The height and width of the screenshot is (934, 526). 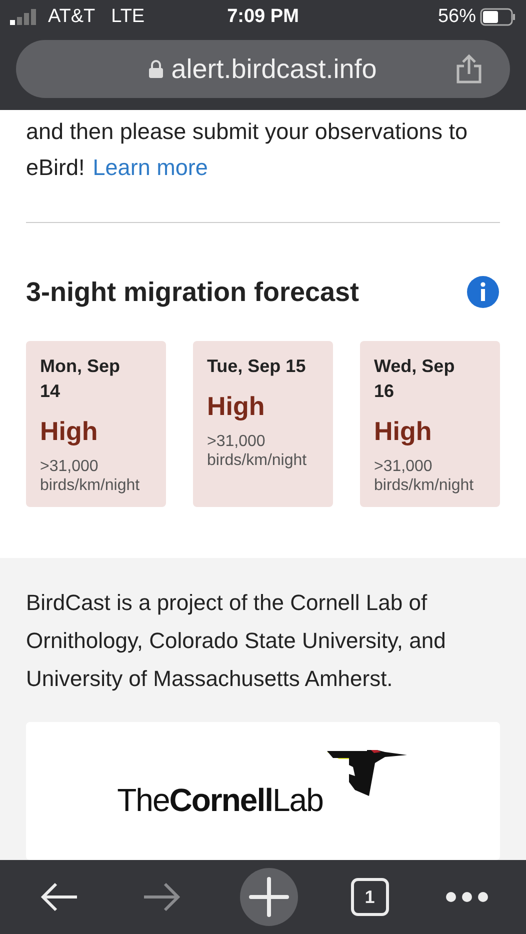 I want to click on logo-wordmark: TheCornellLab, so click(x=220, y=800).